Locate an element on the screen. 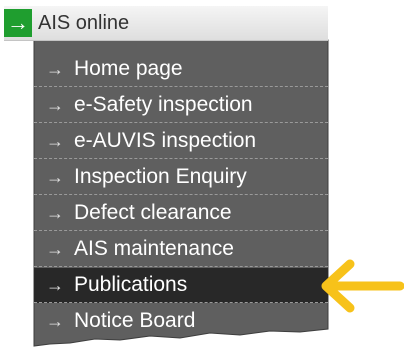 This screenshot has height=358, width=406. menu-item-e-auvis-inspection: → e-AUVIS inspection is located at coordinates (181, 141).